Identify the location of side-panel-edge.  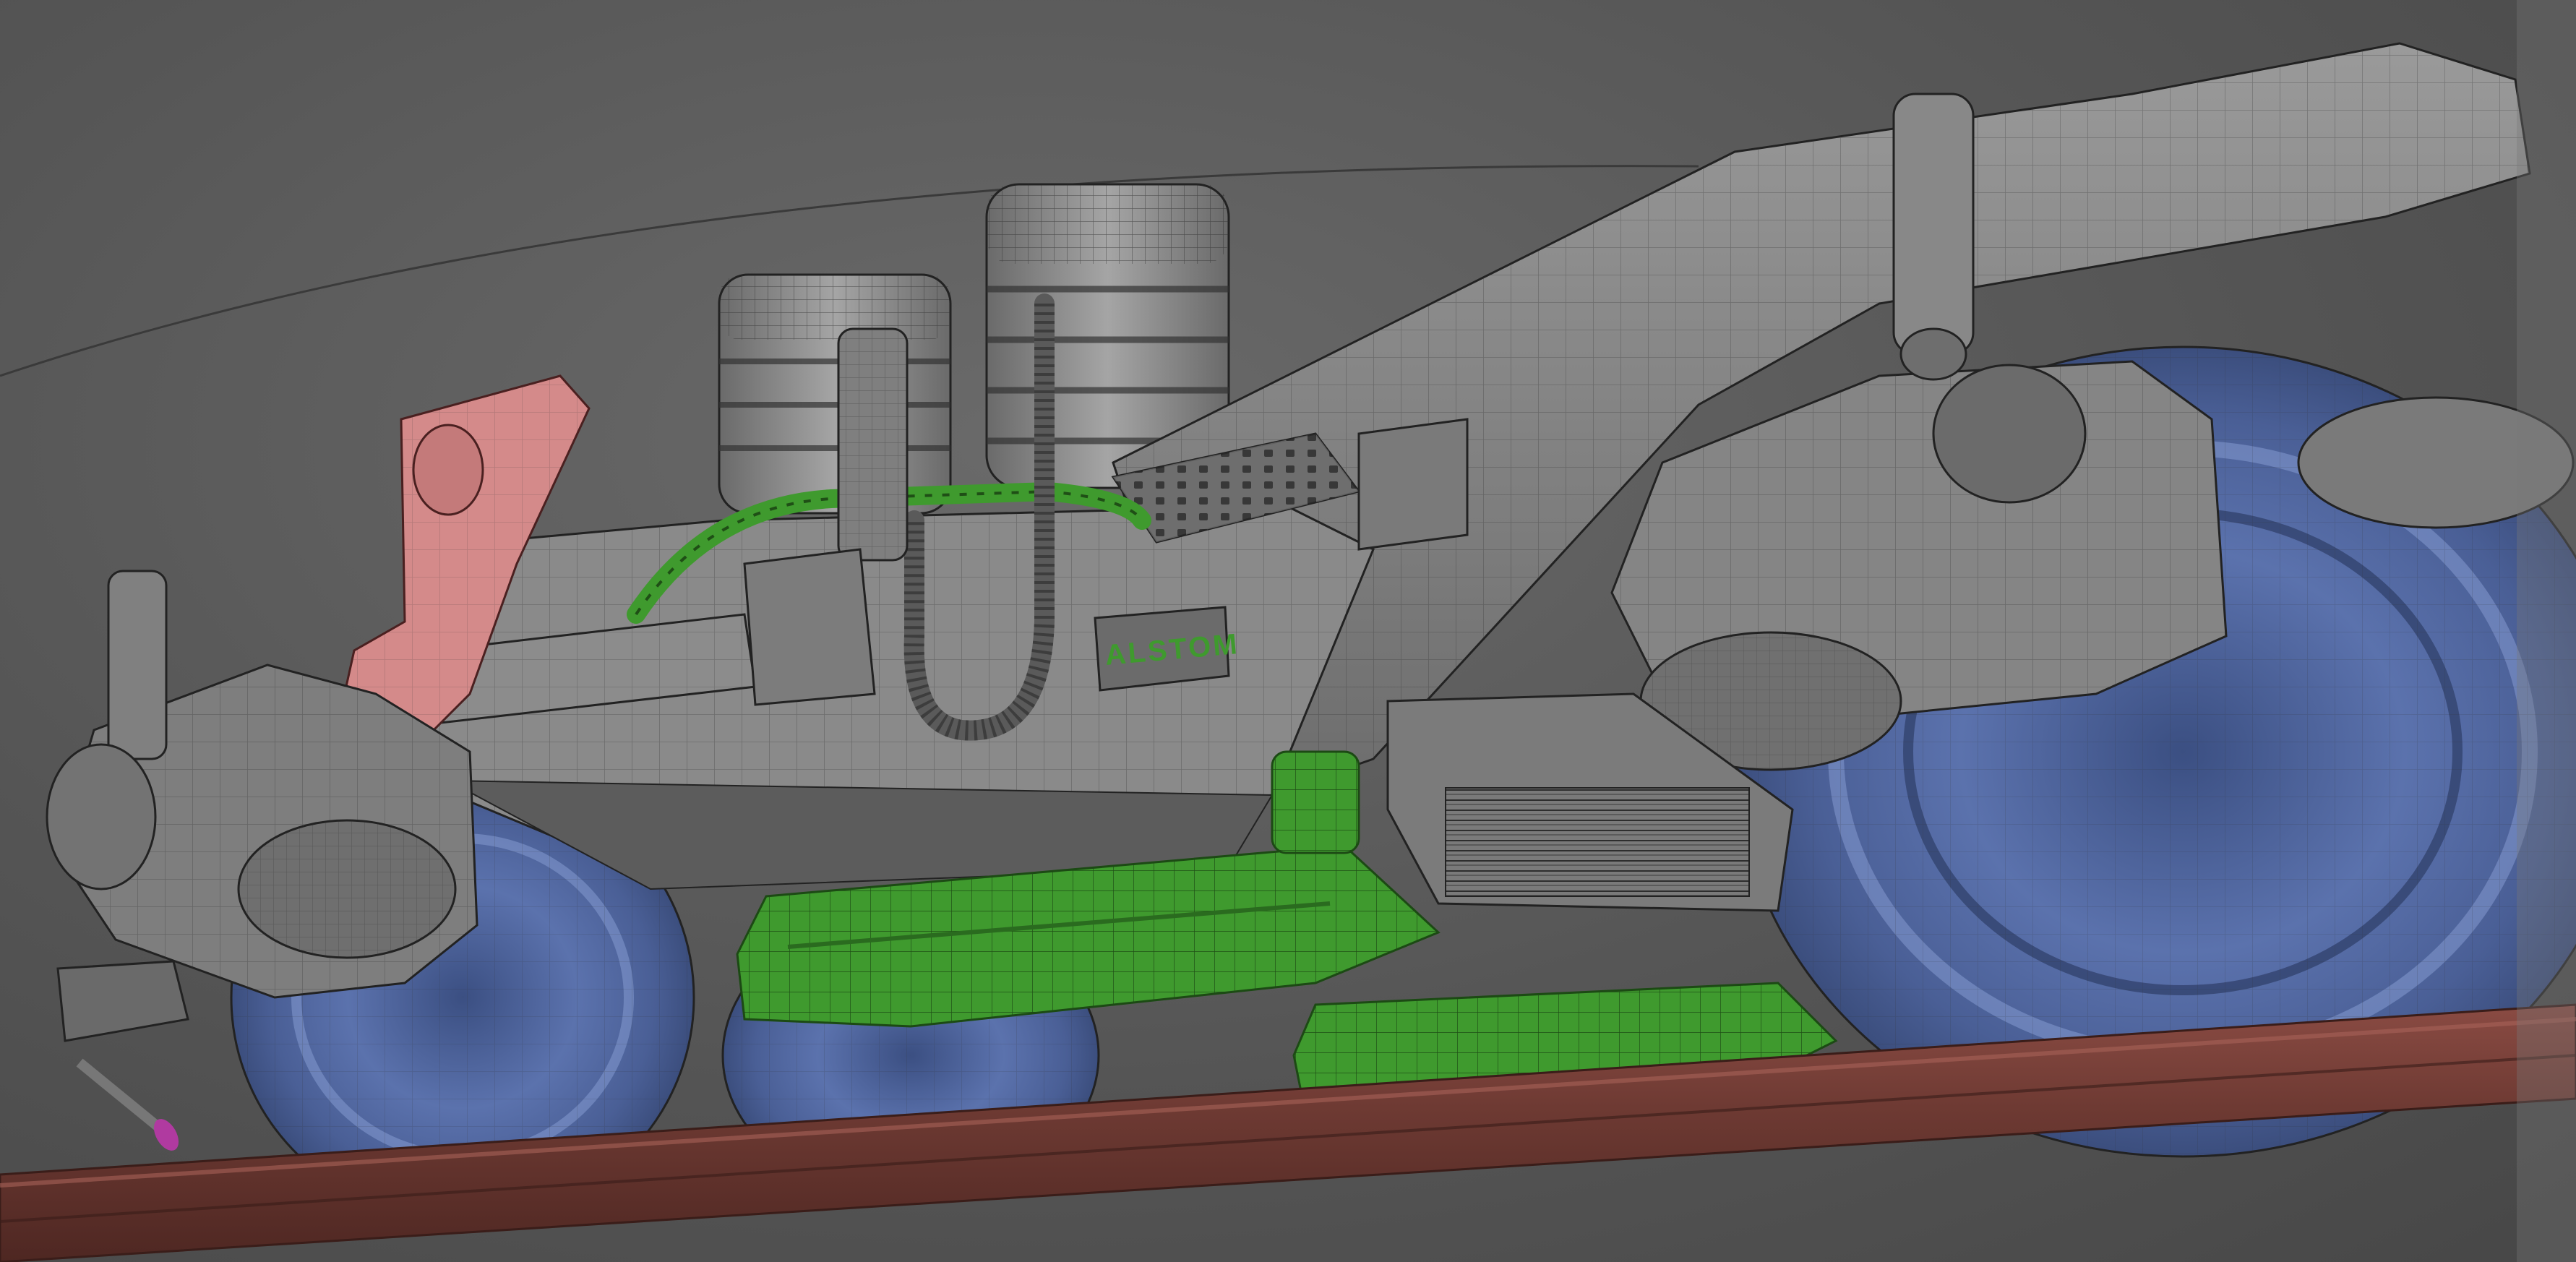
(2547, 631).